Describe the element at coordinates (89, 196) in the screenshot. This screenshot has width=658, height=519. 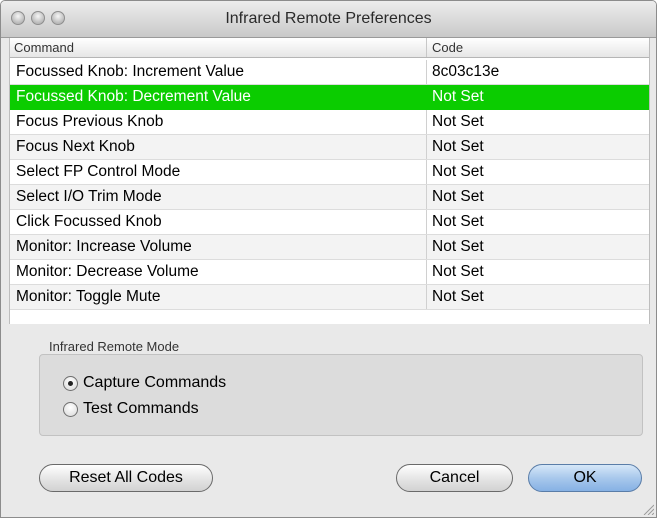
I see `command-cell: Select I/O Trim Mode` at that location.